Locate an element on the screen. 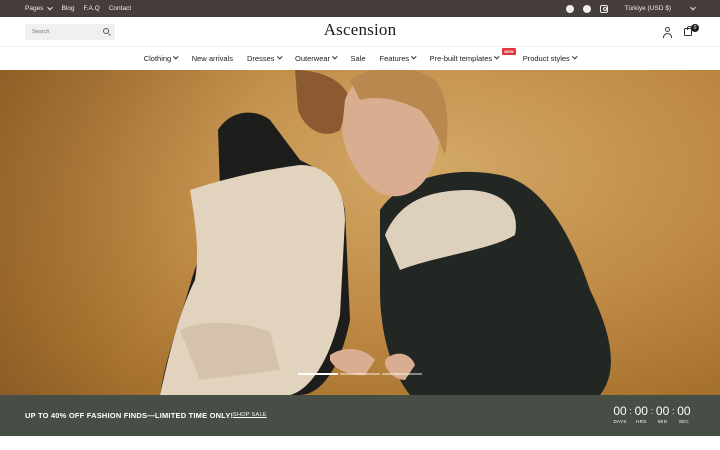 This screenshot has width=720, height=450. countdown-hours: 00 HRS is located at coordinates (641, 414).